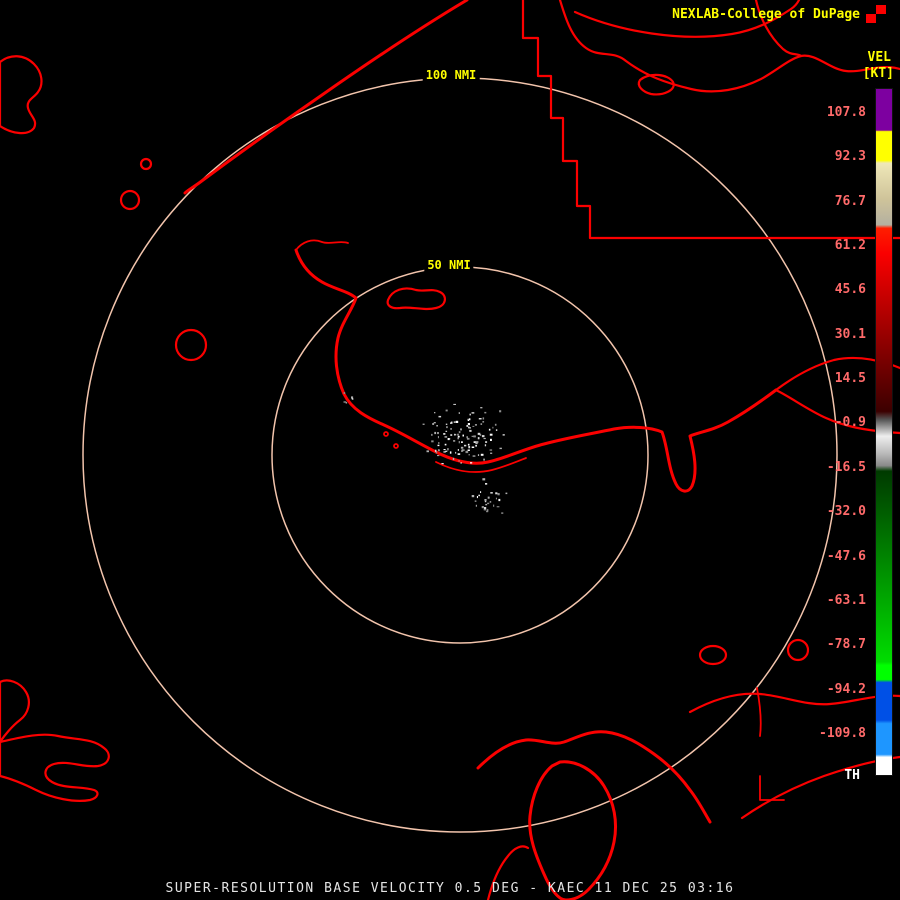 The width and height of the screenshot is (900, 900). What do you see at coordinates (770, 744) in the screenshot?
I see `boundary-southeast-steps` at bounding box center [770, 744].